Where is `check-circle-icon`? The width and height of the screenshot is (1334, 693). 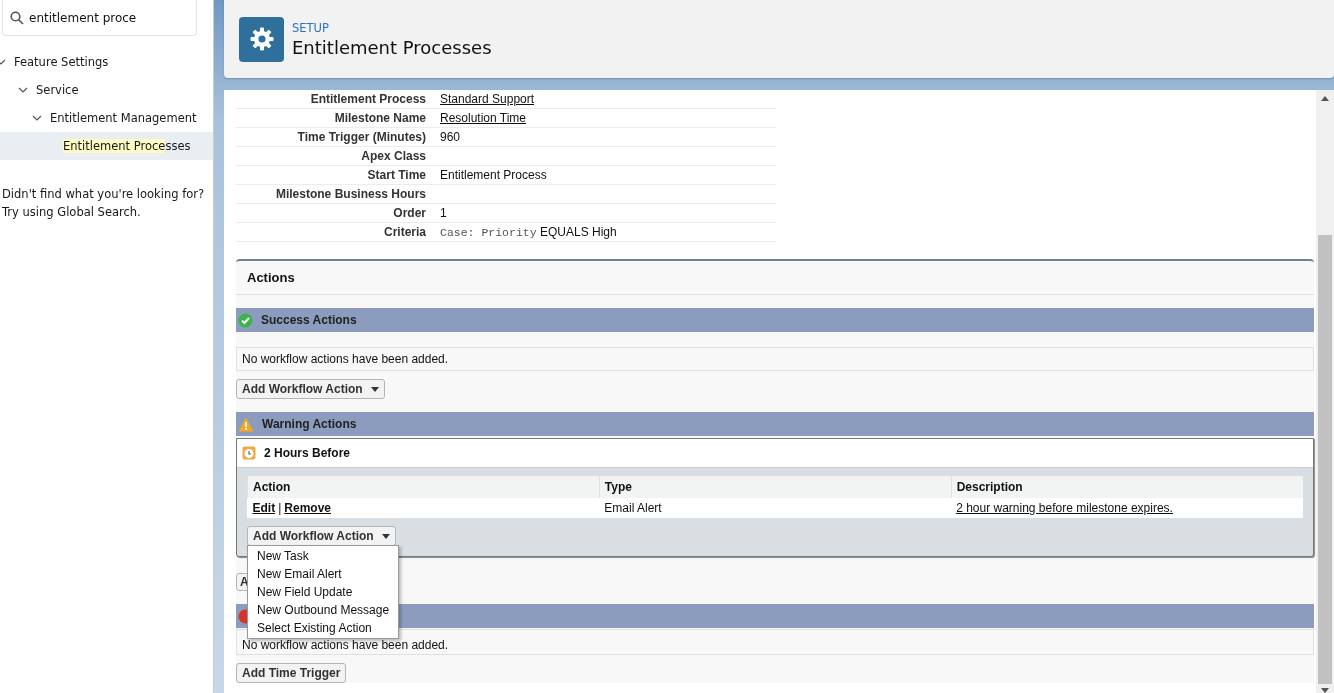 check-circle-icon is located at coordinates (245, 320).